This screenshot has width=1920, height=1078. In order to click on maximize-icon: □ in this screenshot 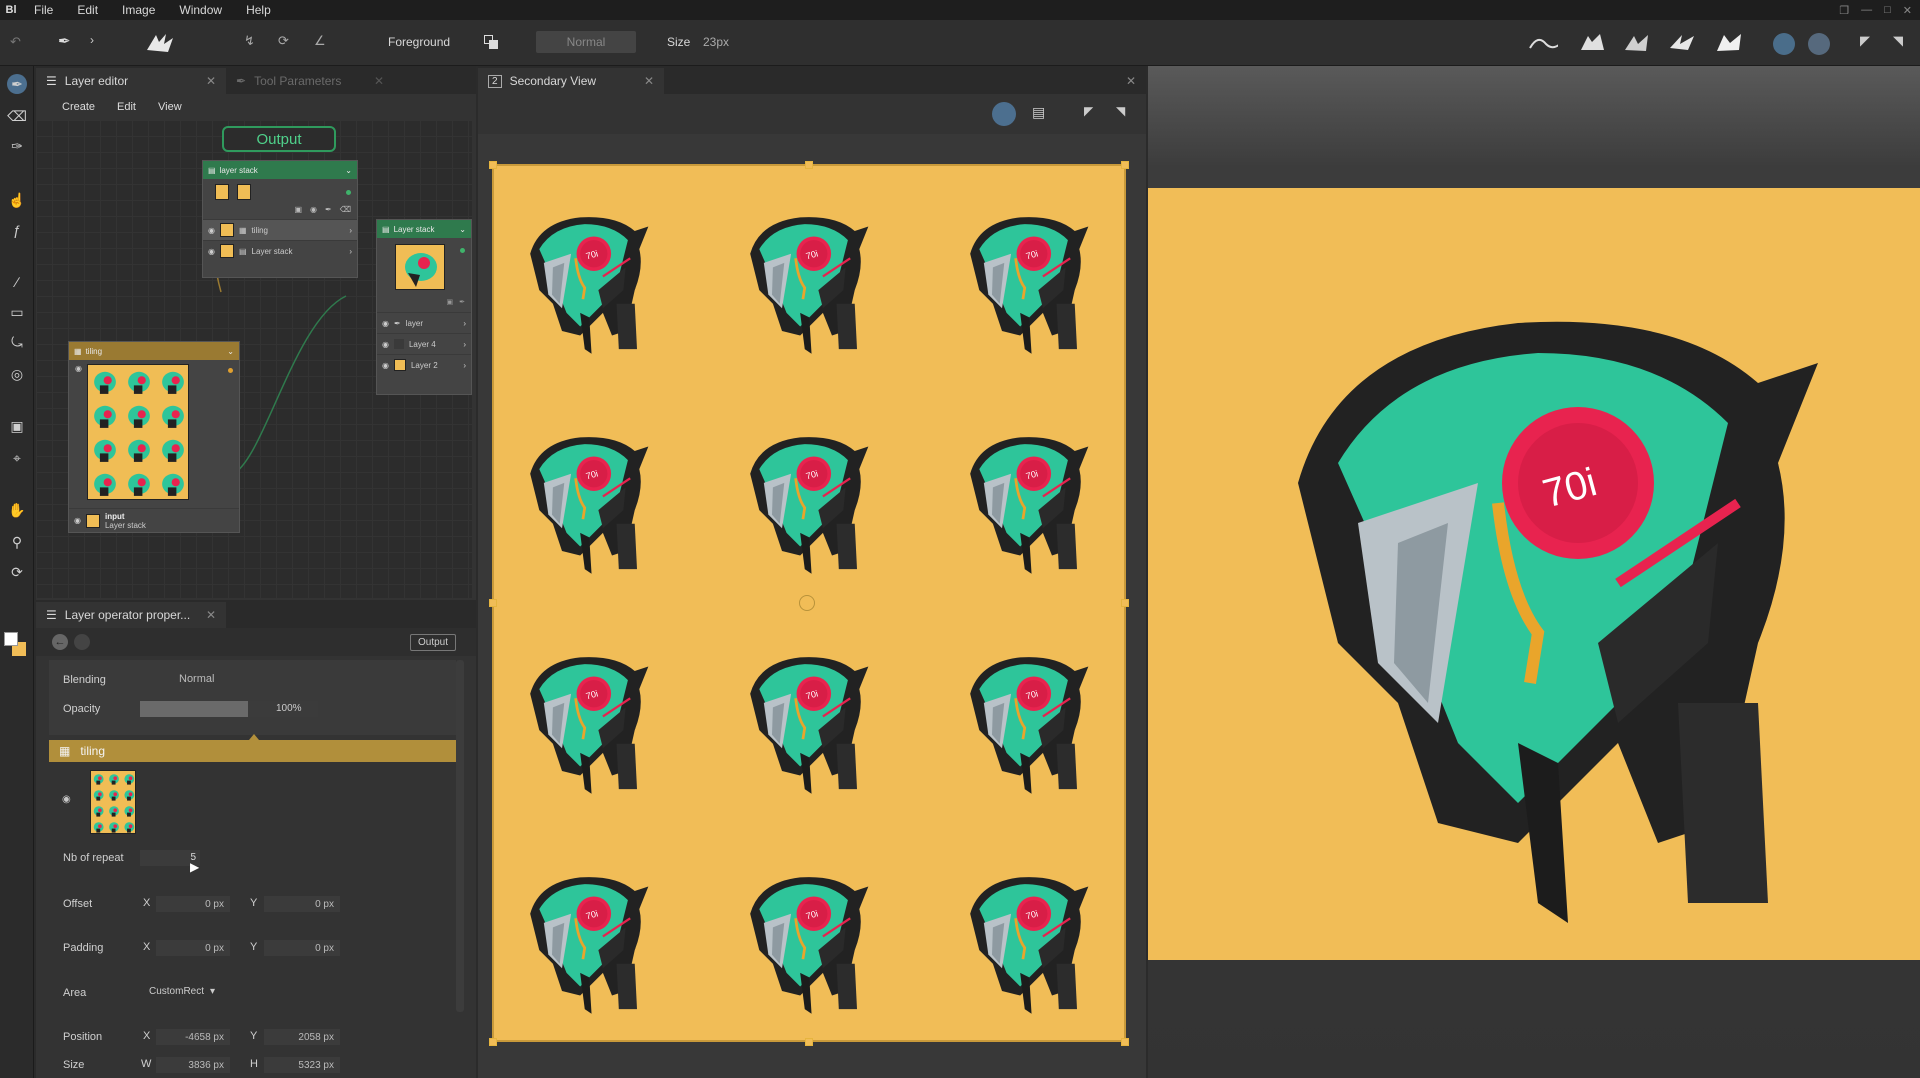, I will do `click(1887, 10)`.